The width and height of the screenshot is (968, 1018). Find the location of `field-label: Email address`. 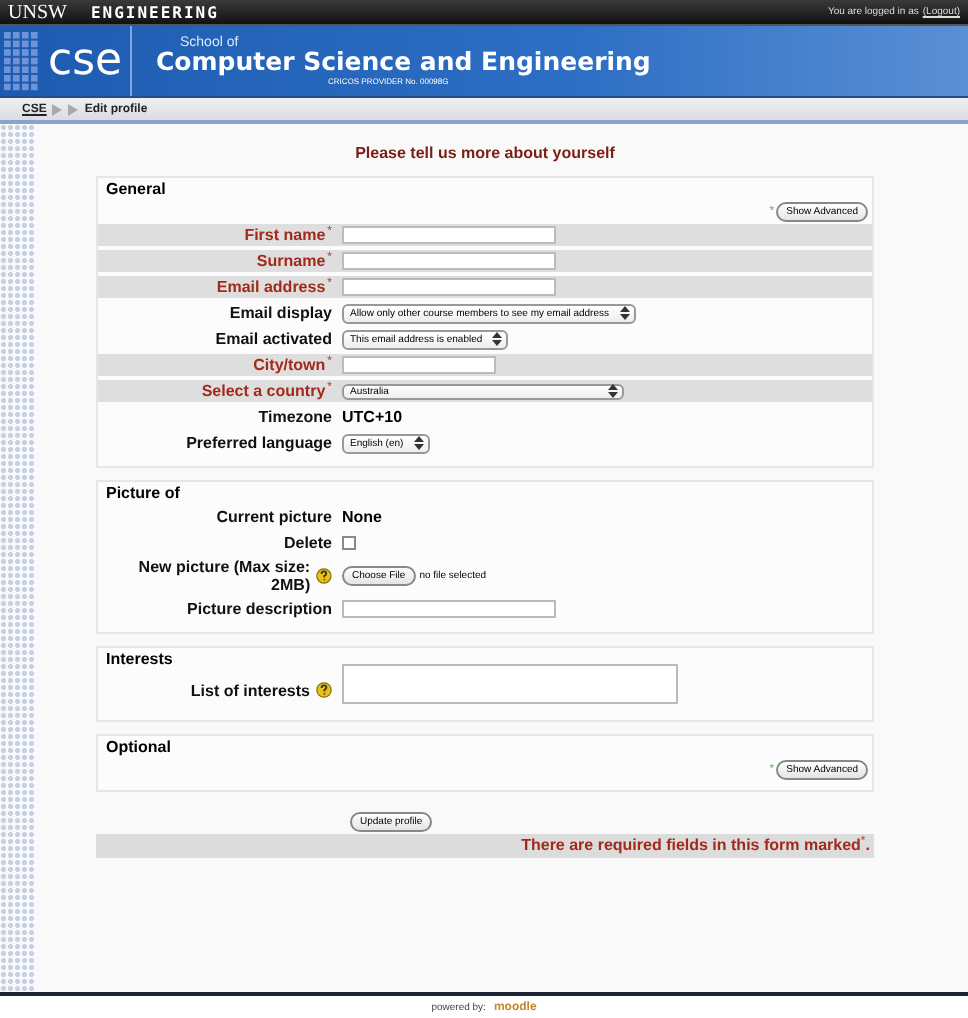

field-label: Email address is located at coordinates (271, 287).